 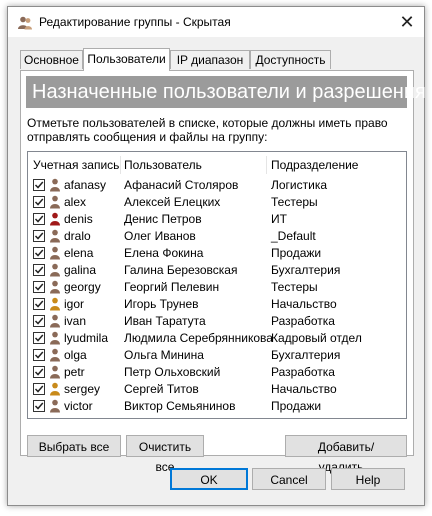 What do you see at coordinates (78, 406) in the screenshot?
I see `cell-account: victor` at bounding box center [78, 406].